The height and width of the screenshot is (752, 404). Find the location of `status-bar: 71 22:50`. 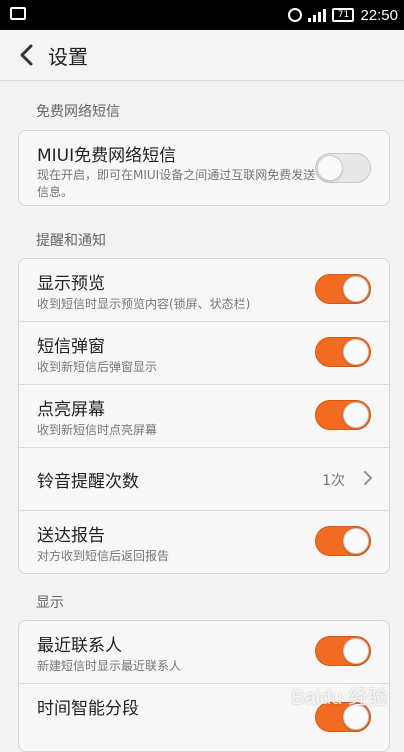

status-bar: 71 22:50 is located at coordinates (202, 15).